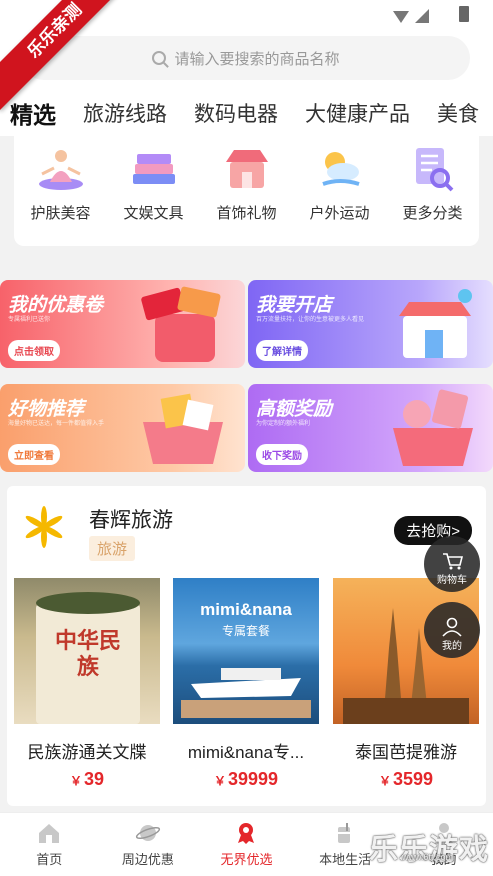  I want to click on reward-banner: 高额奖励 为你定制的额外福利 收下奖励, so click(370, 428).